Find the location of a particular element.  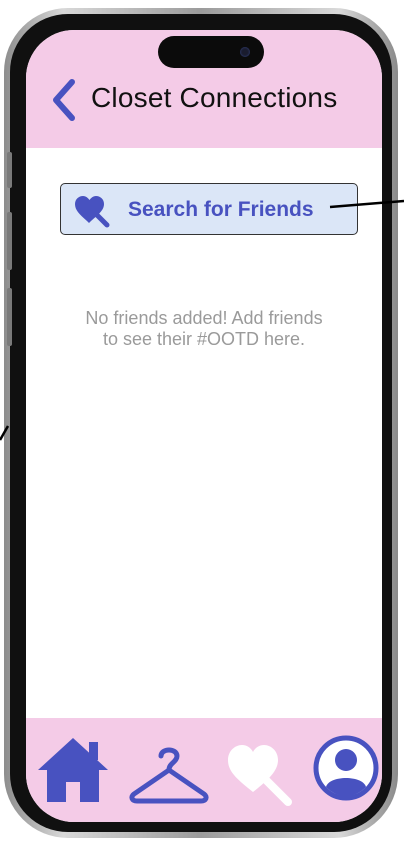

mute-switch is located at coordinates (9, 170).